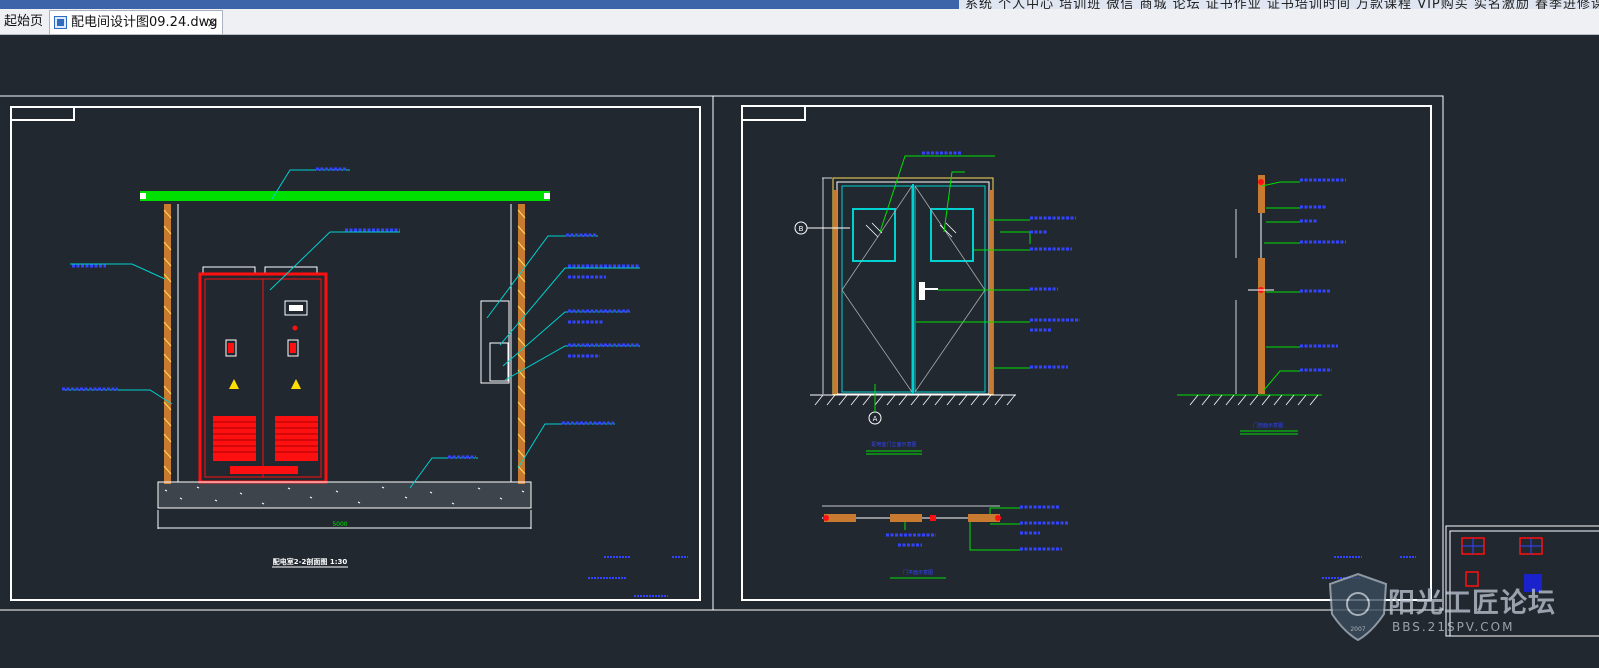 Image resolution: width=1599 pixels, height=668 pixels. I want to click on close-icon: ×, so click(212, 23).